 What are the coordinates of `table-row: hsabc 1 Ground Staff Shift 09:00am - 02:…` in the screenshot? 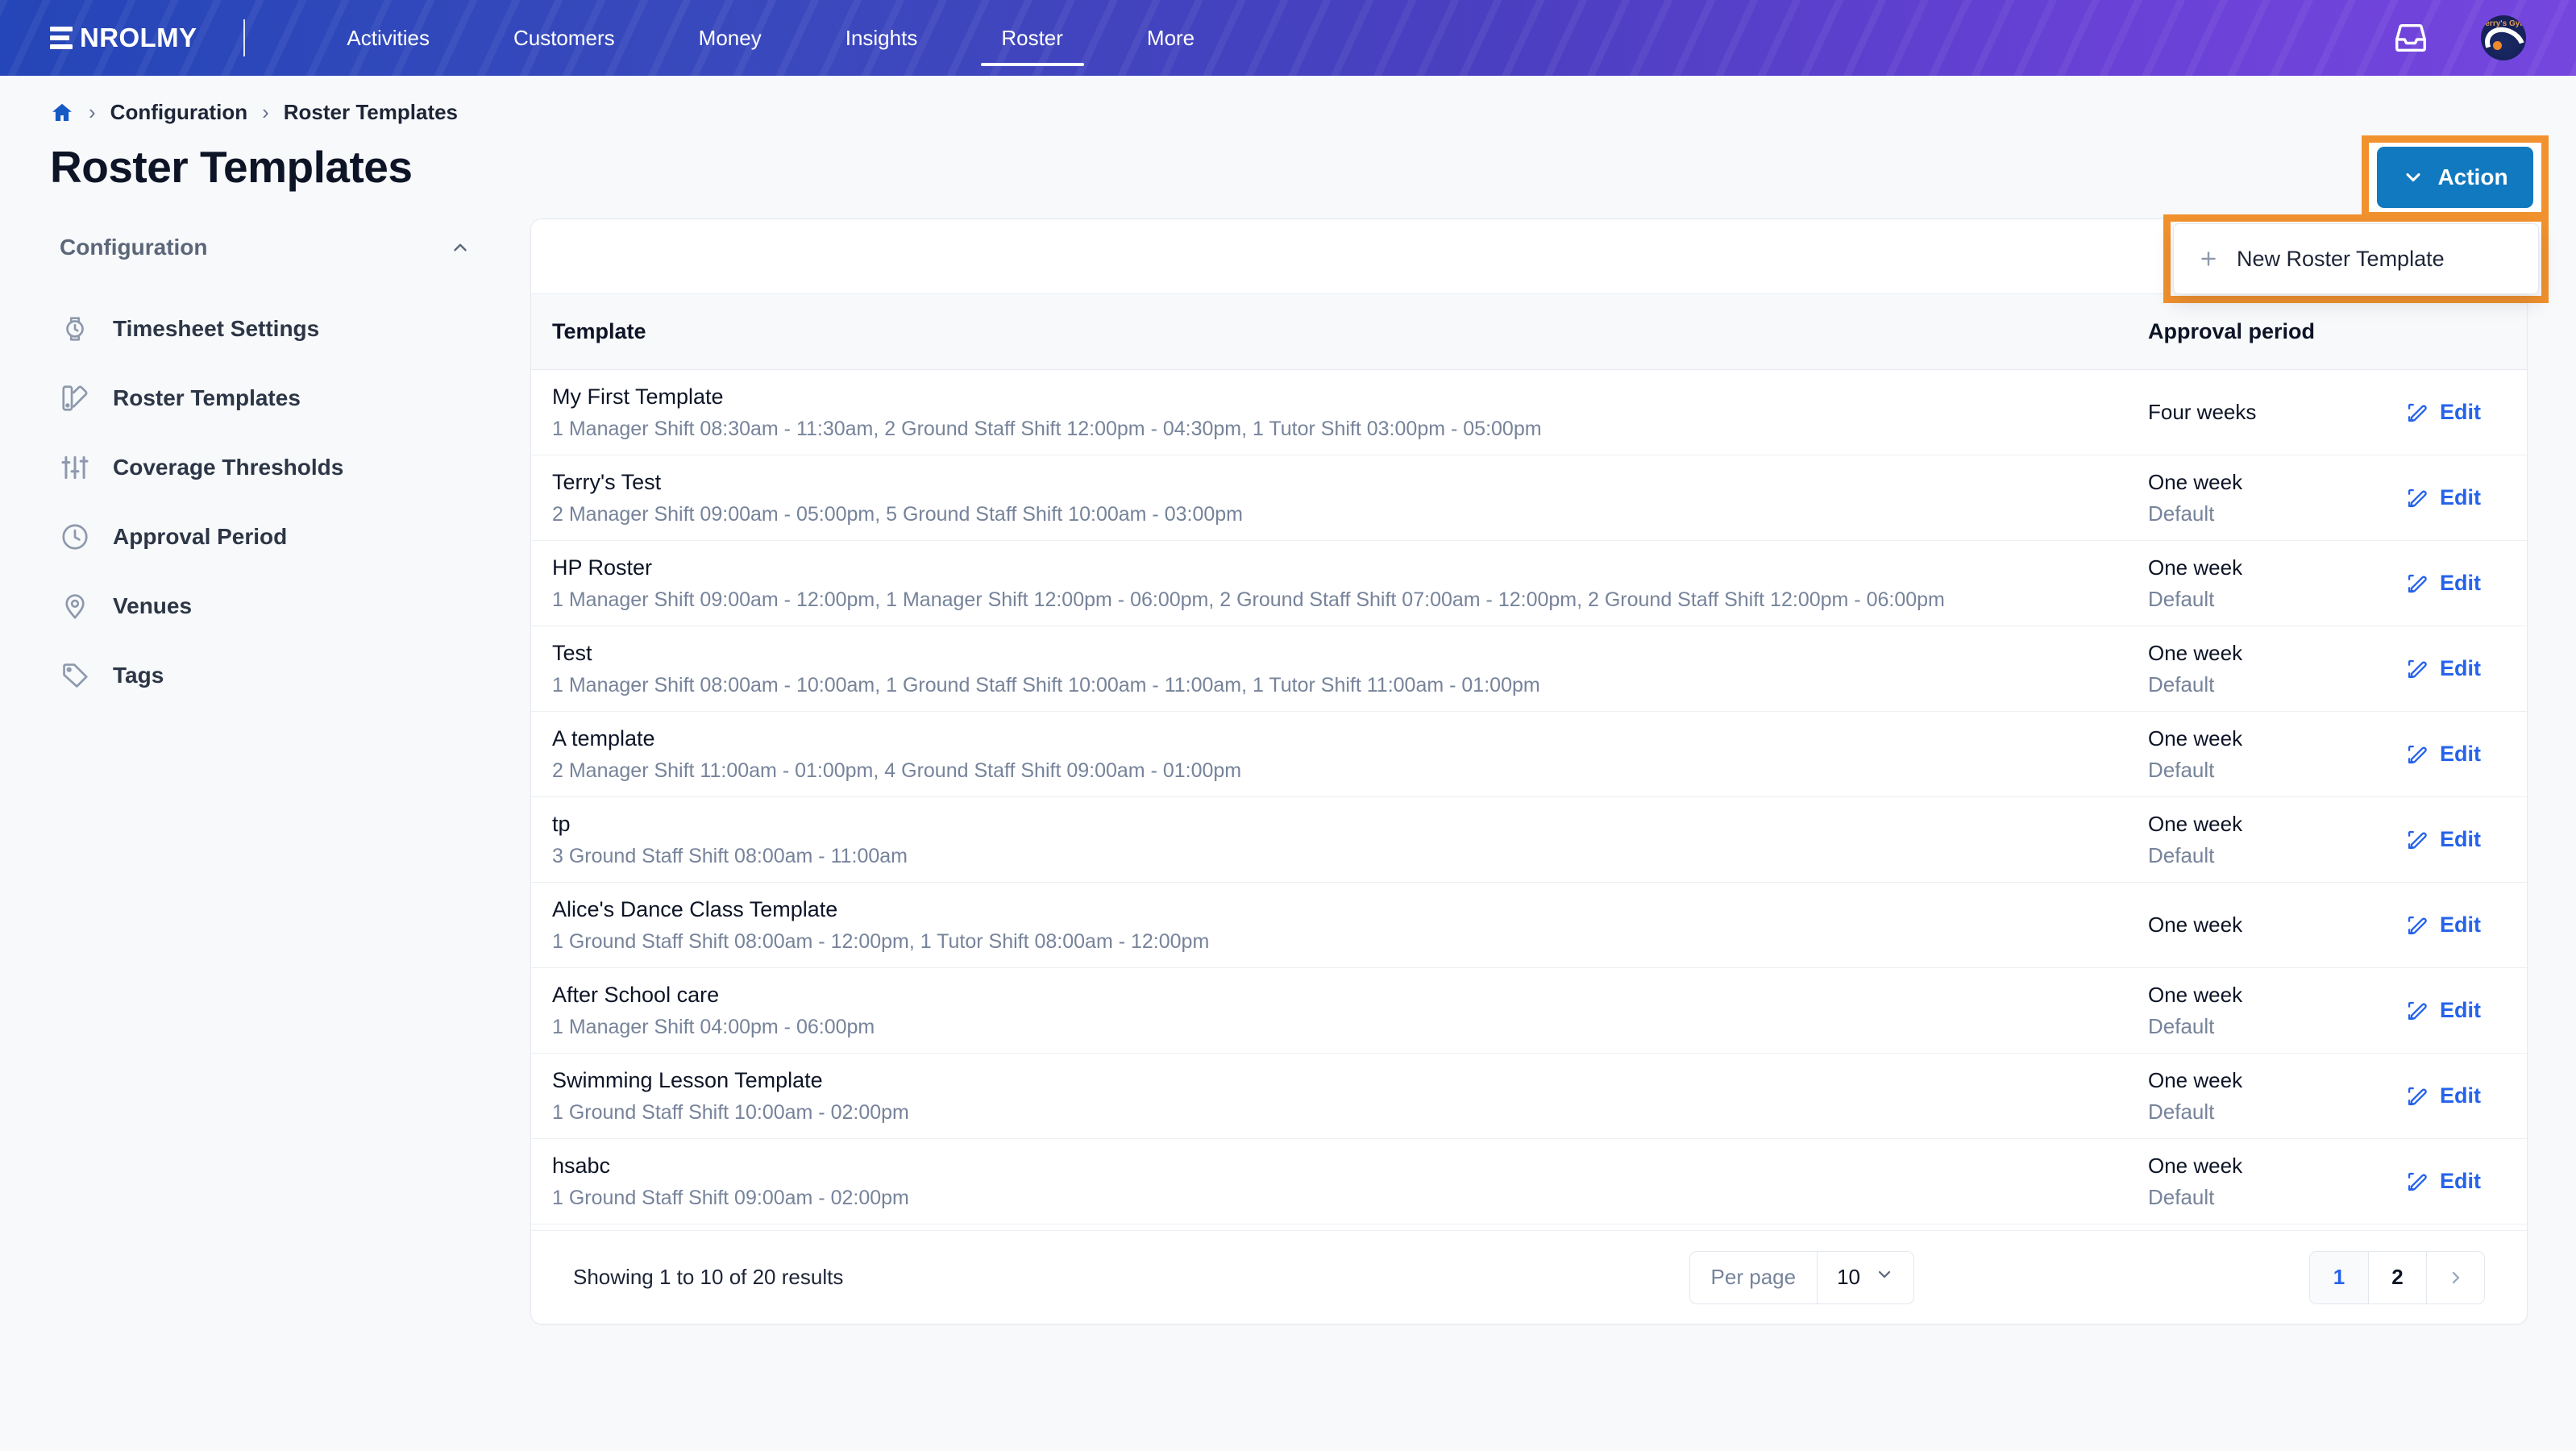 It's located at (1529, 1181).